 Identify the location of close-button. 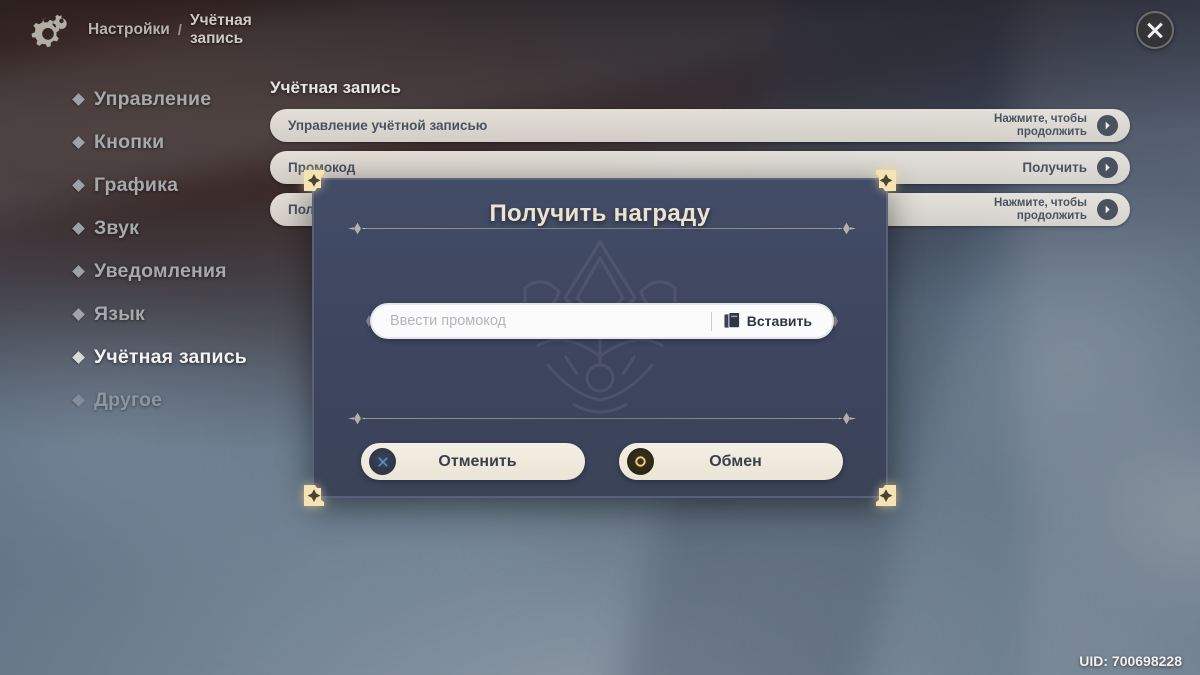
(1155, 30).